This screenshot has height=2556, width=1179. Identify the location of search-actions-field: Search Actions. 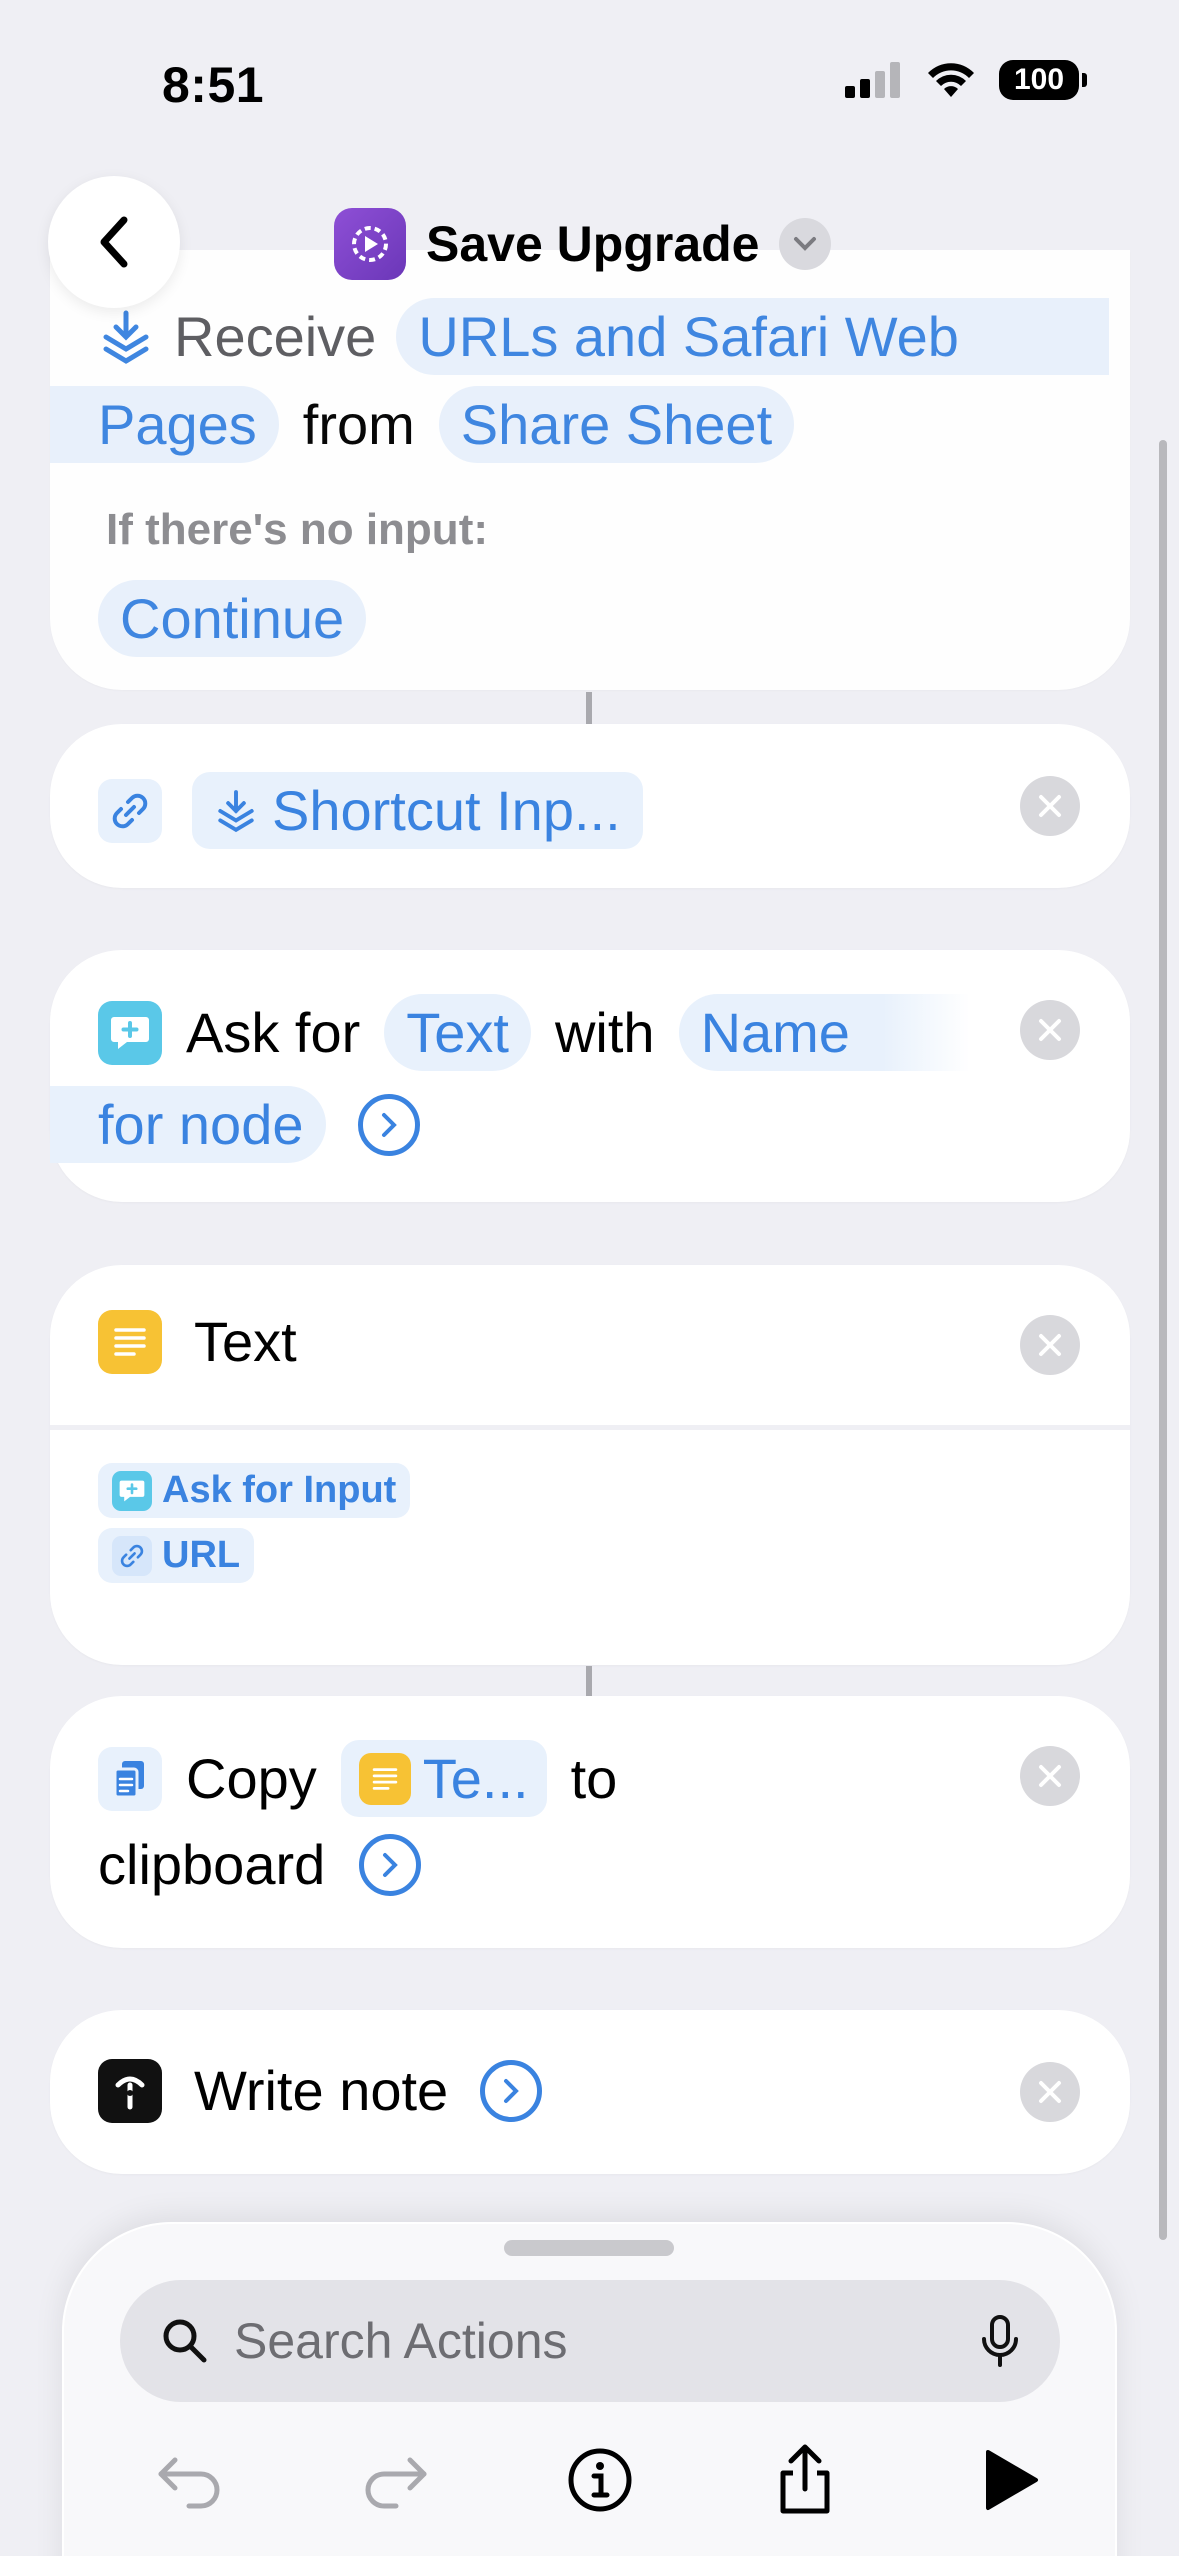
(590, 2341).